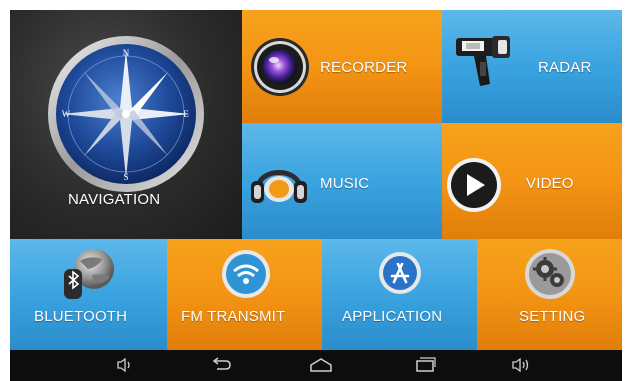  I want to click on bluetooth-label: BLUETOOTH, so click(81, 316).